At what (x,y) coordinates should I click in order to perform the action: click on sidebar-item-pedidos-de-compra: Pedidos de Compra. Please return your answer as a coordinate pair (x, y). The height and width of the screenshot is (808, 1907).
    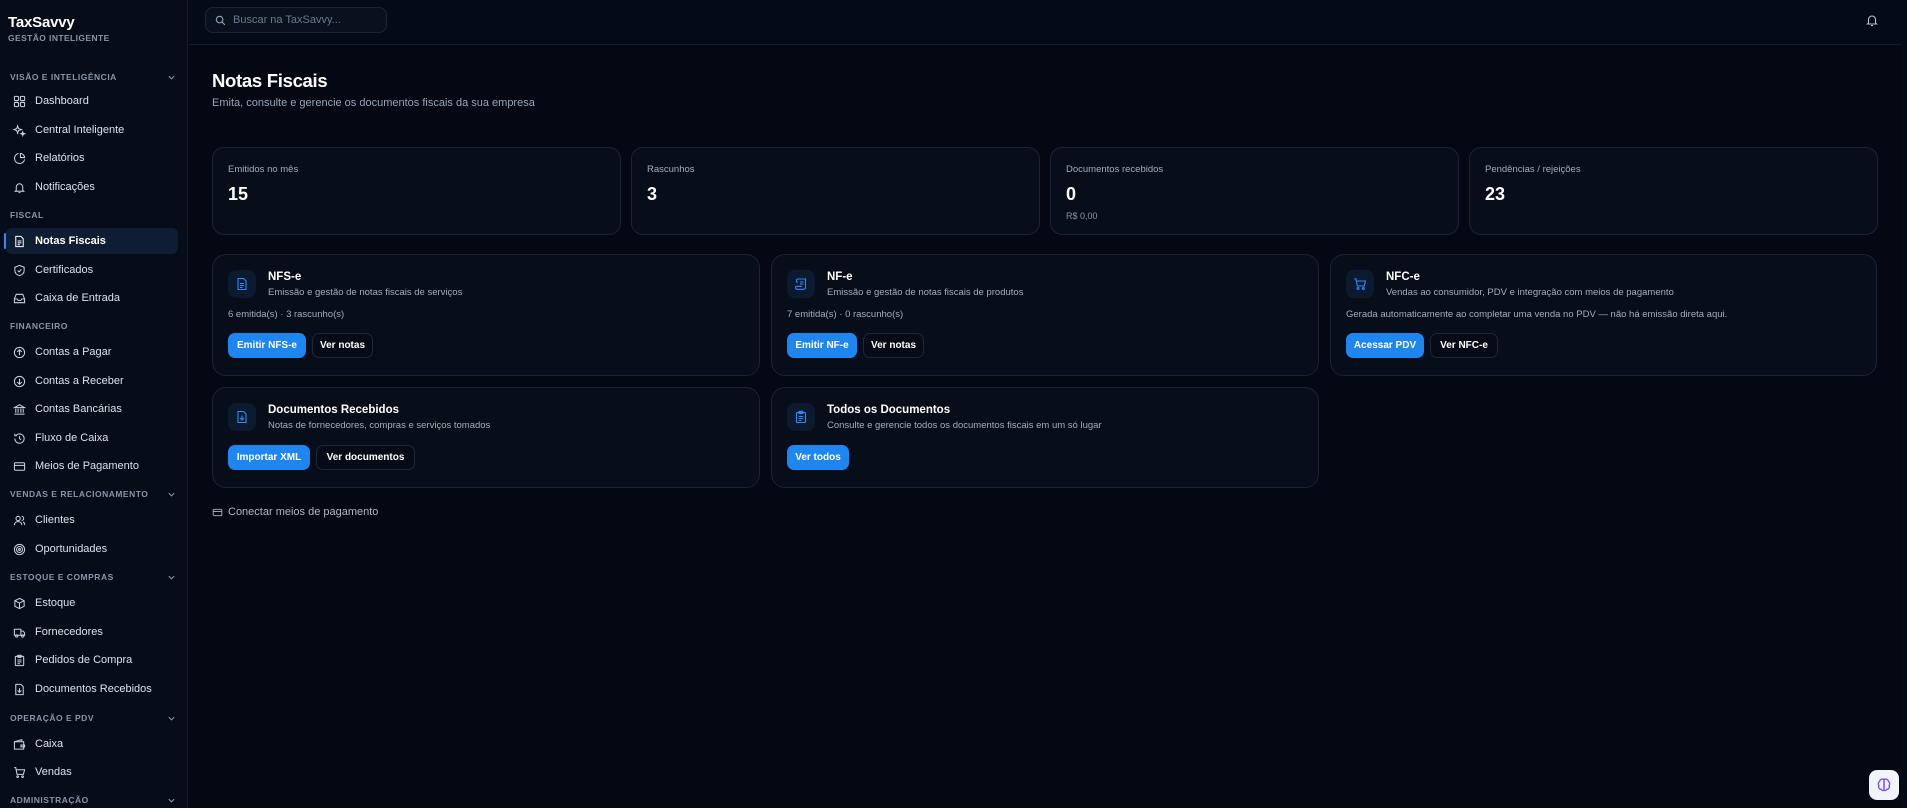
    Looking at the image, I should click on (92, 660).